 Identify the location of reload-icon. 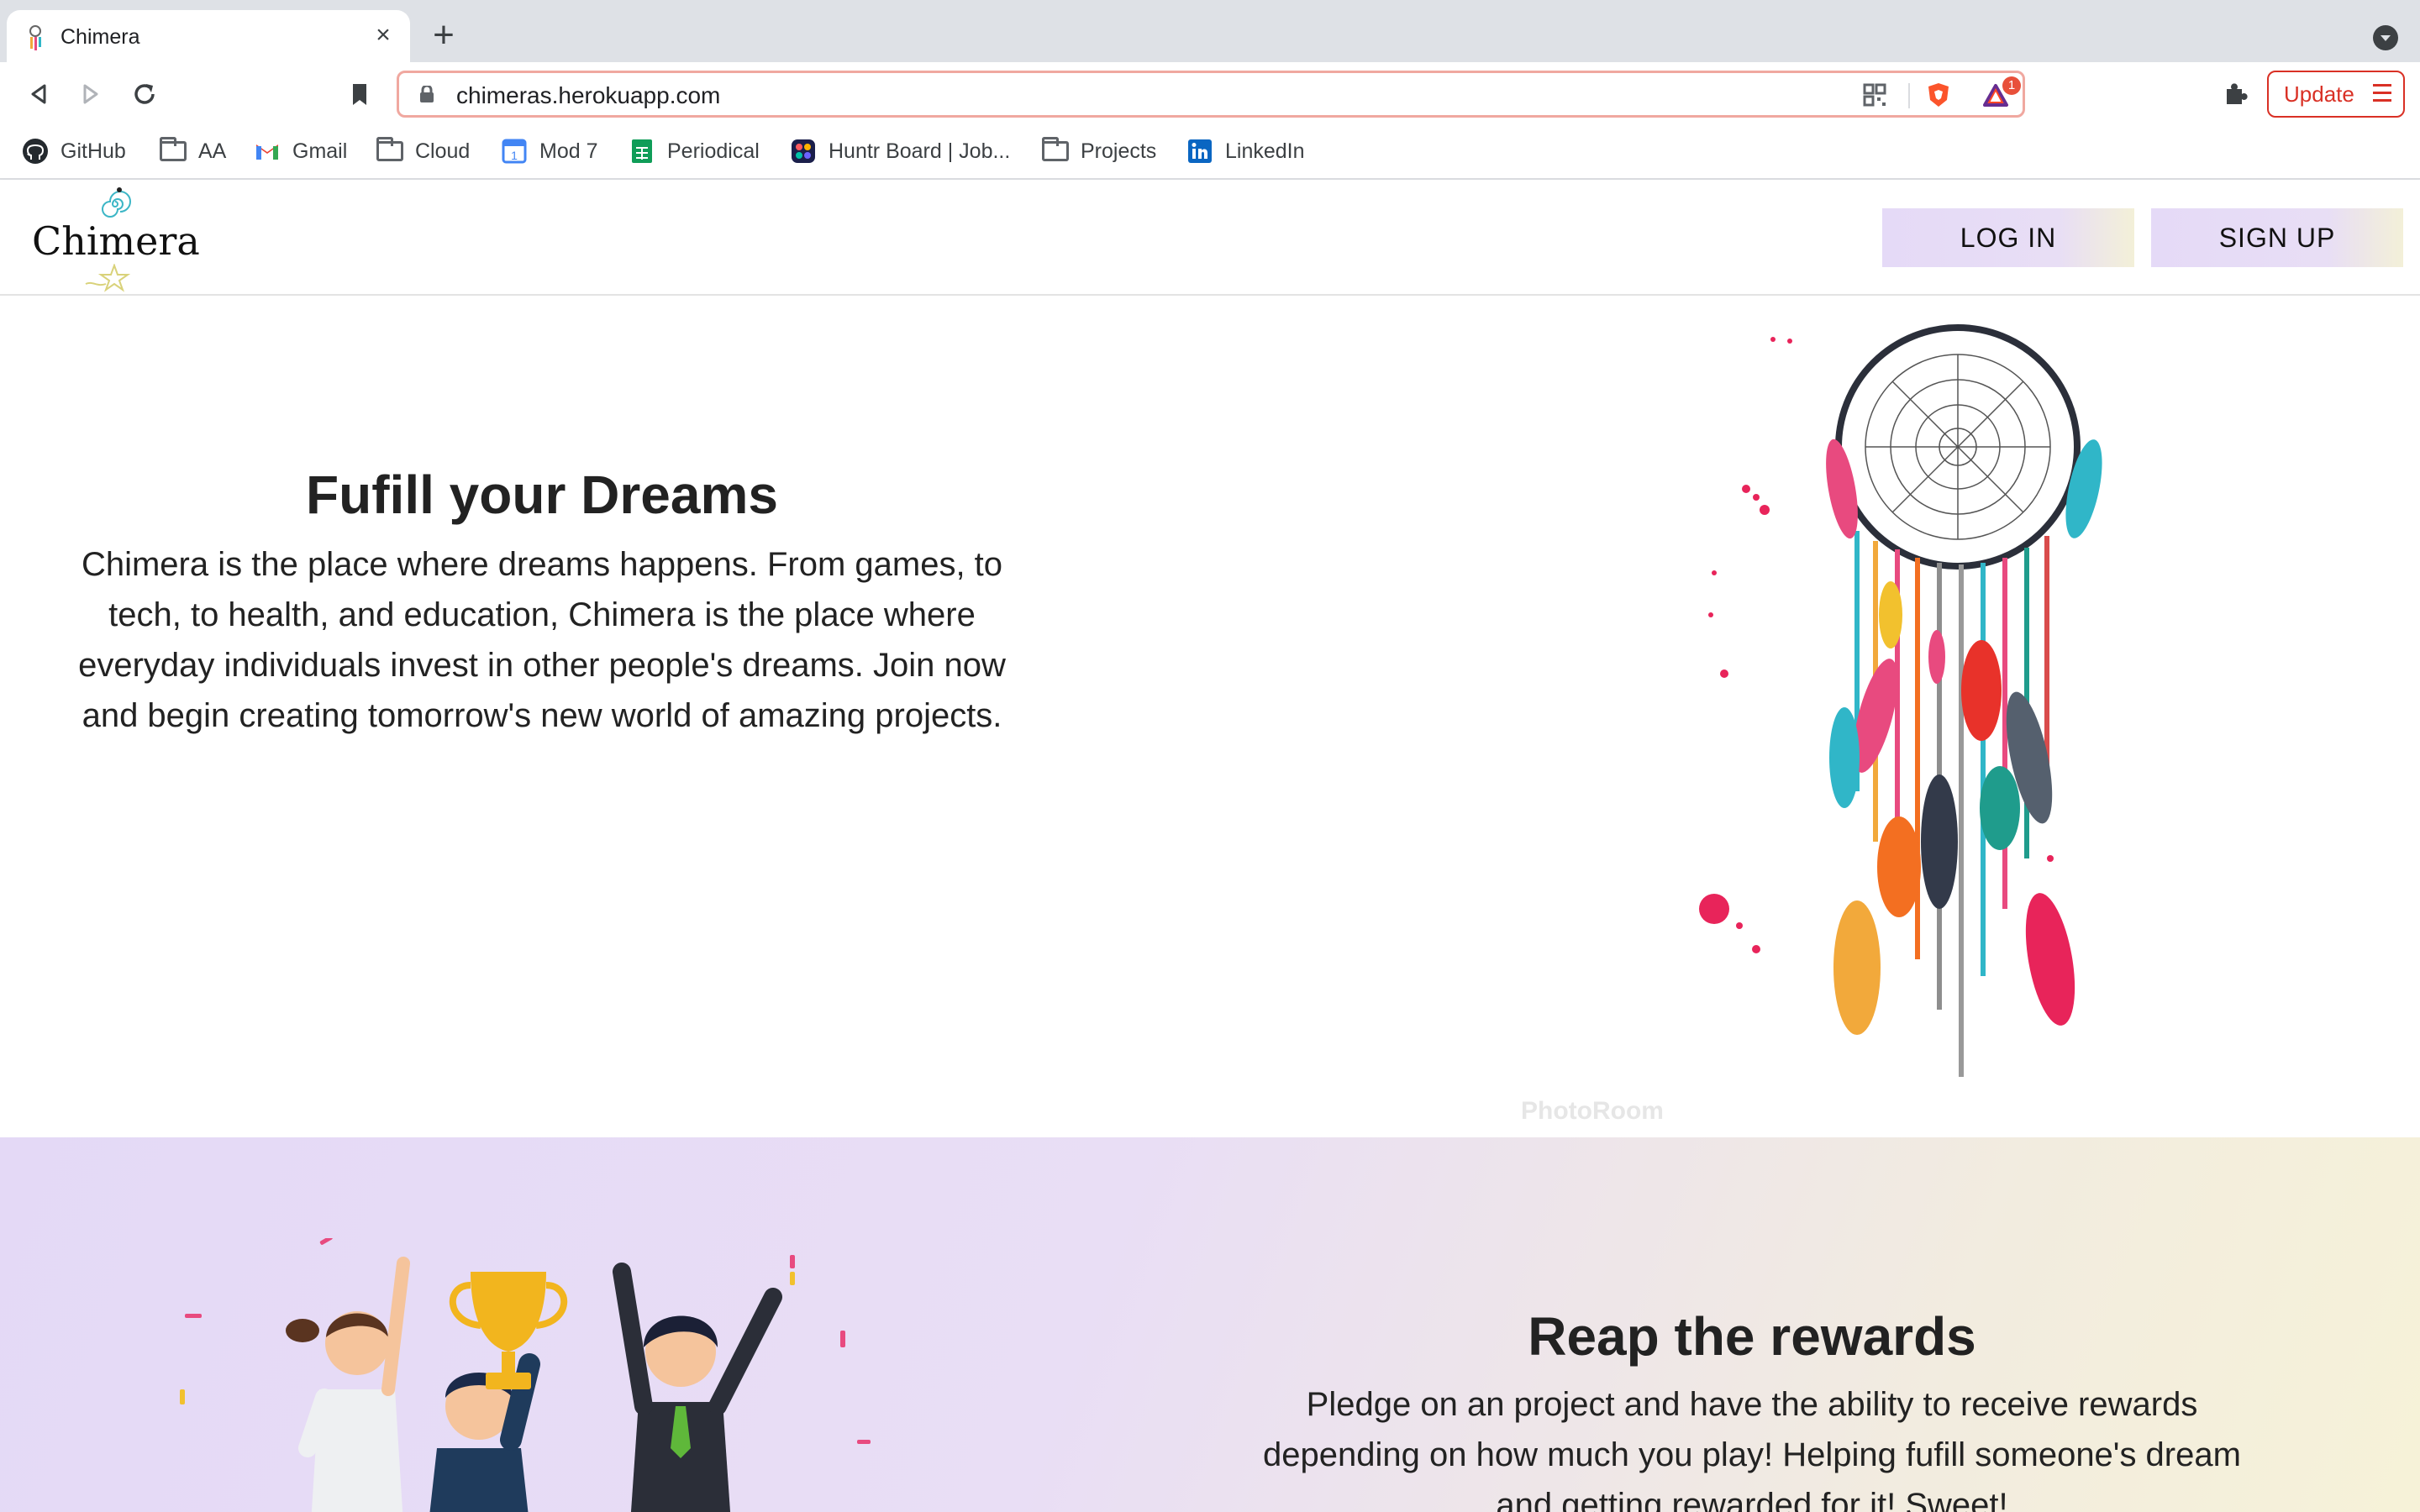
(144, 94).